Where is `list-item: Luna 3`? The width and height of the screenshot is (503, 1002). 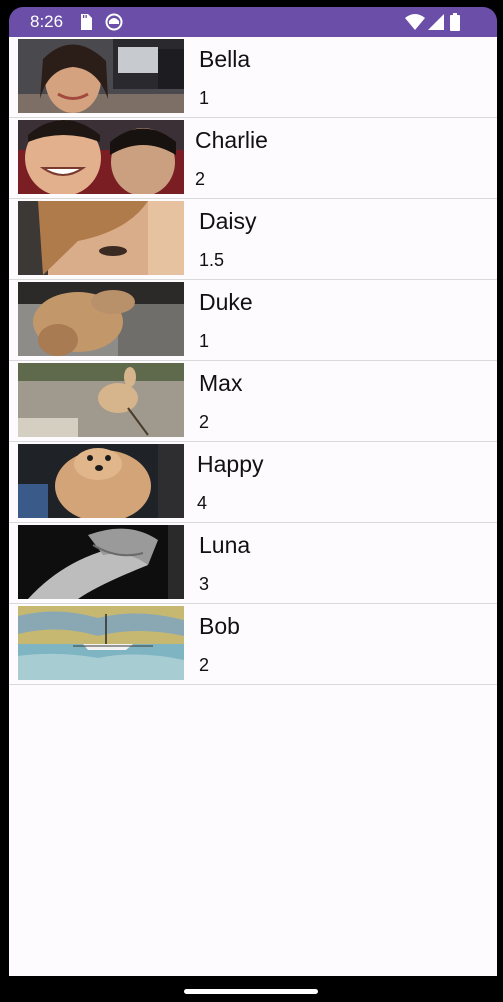
list-item: Luna 3 is located at coordinates (253, 563).